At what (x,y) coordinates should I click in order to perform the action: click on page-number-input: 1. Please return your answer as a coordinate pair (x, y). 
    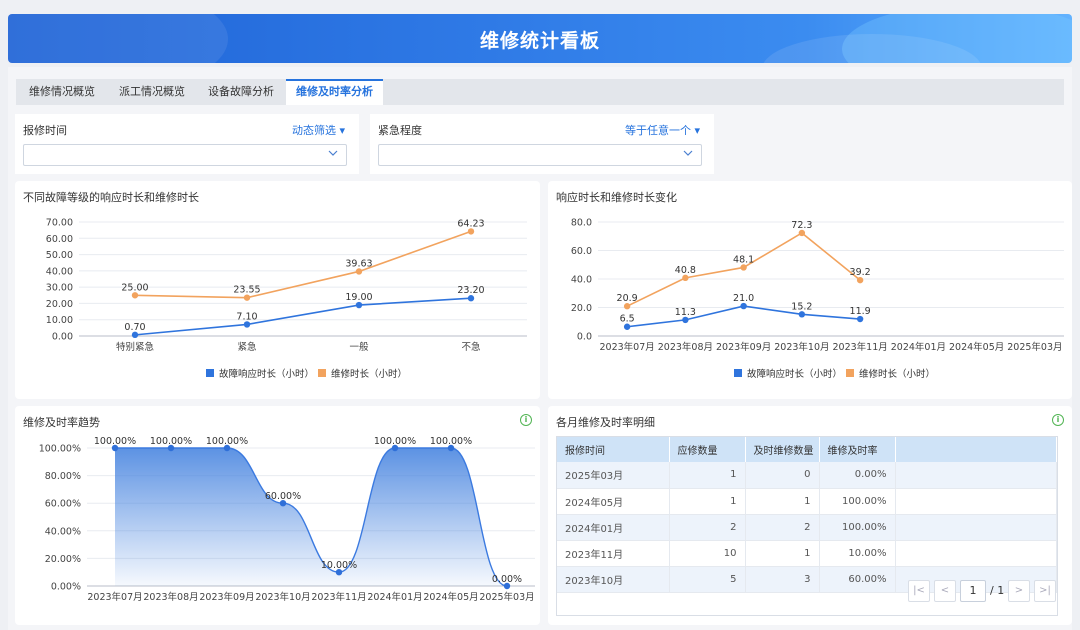
    Looking at the image, I should click on (973, 591).